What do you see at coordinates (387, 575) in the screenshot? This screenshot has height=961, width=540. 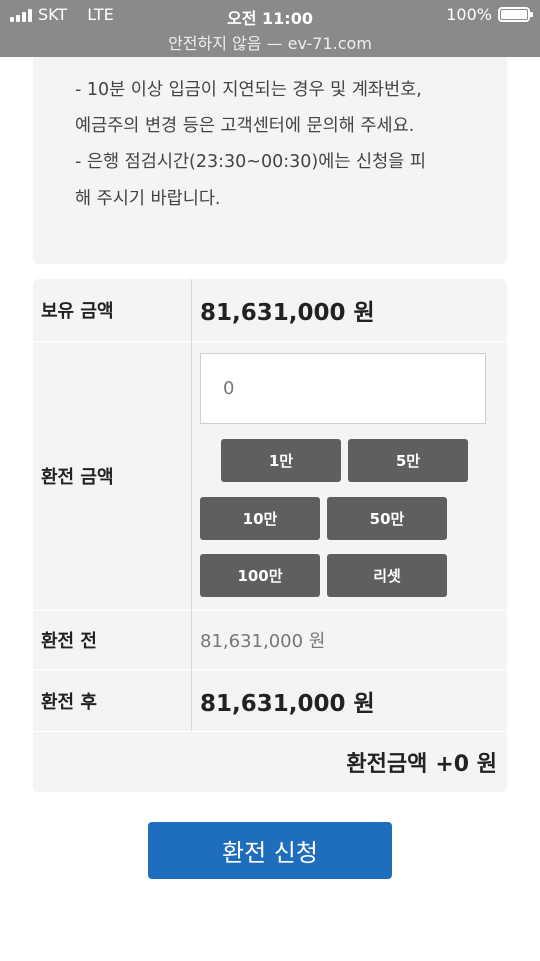 I see `reset-button: 리셋` at bounding box center [387, 575].